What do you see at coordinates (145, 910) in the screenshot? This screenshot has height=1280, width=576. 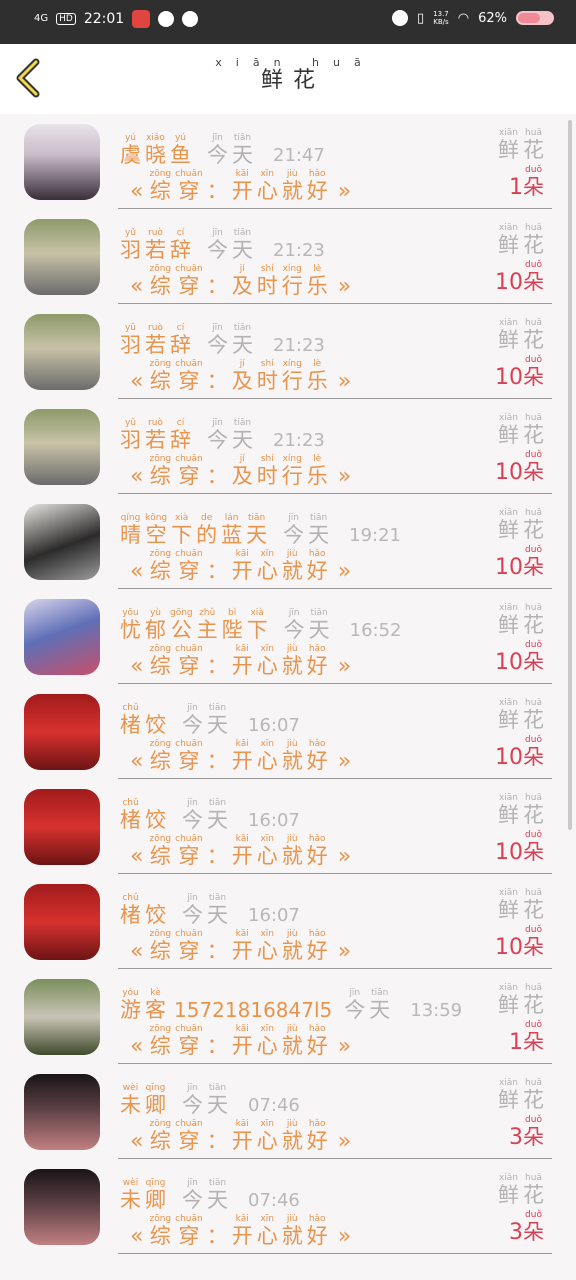 I see `sender-name: chǔ 楮饺` at bounding box center [145, 910].